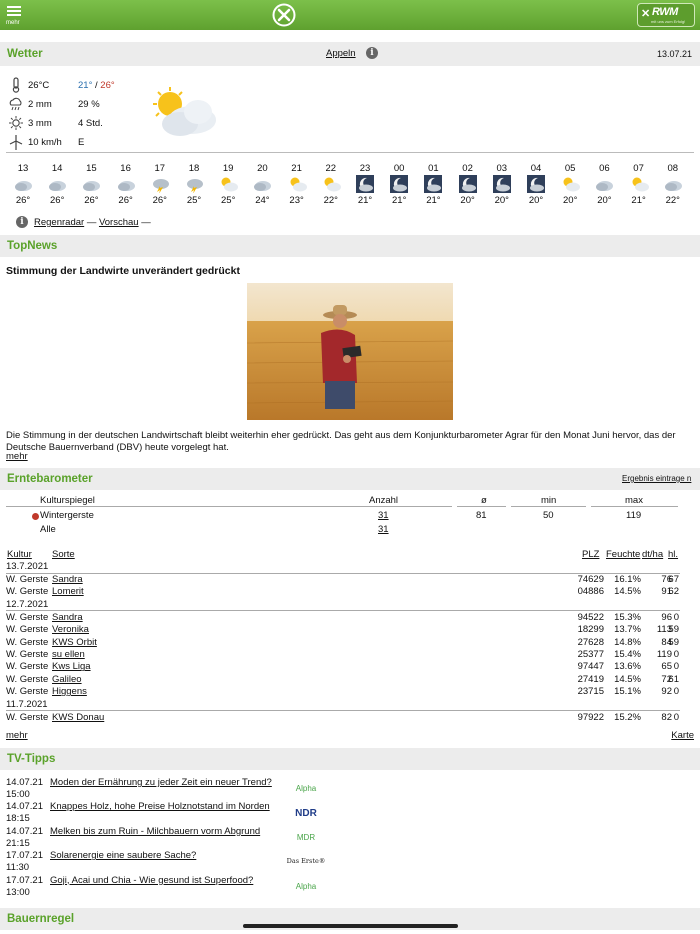 This screenshot has height=934, width=700. What do you see at coordinates (481, 506) in the screenshot?
I see `summary-header-underline` at bounding box center [481, 506].